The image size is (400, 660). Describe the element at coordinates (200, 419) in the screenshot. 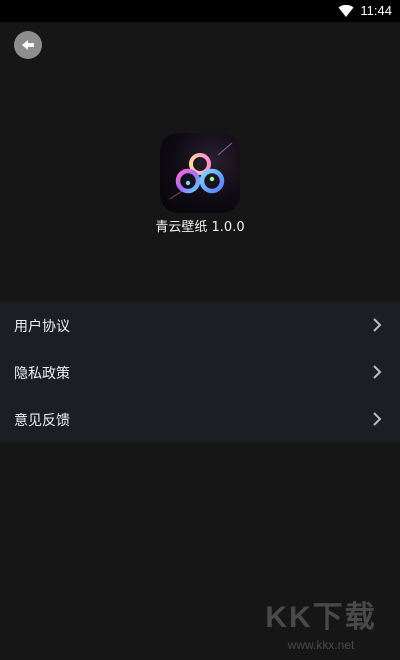

I see `menu-item-feedback: 意见反馈` at that location.